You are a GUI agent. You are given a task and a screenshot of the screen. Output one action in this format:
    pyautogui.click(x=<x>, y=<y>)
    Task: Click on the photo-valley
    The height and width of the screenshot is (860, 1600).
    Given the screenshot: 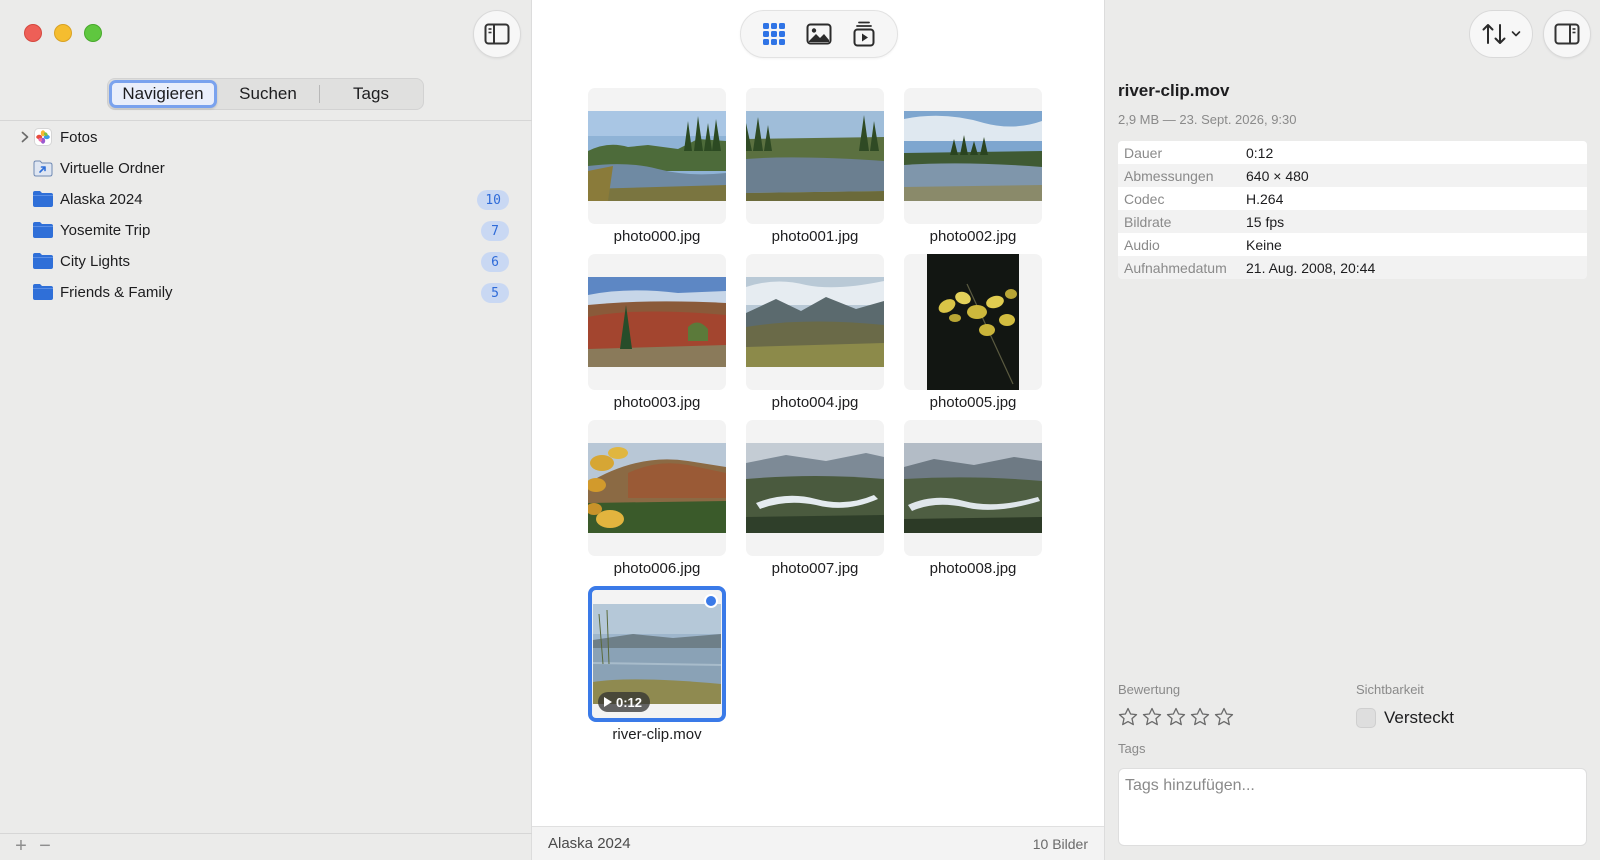 What is the action you would take?
    pyautogui.click(x=815, y=322)
    